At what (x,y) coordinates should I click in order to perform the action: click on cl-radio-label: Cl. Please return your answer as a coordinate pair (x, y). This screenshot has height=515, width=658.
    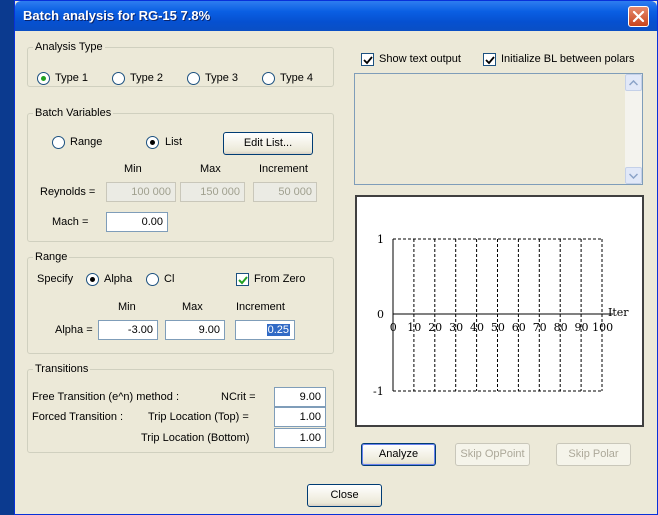
    Looking at the image, I should click on (169, 279).